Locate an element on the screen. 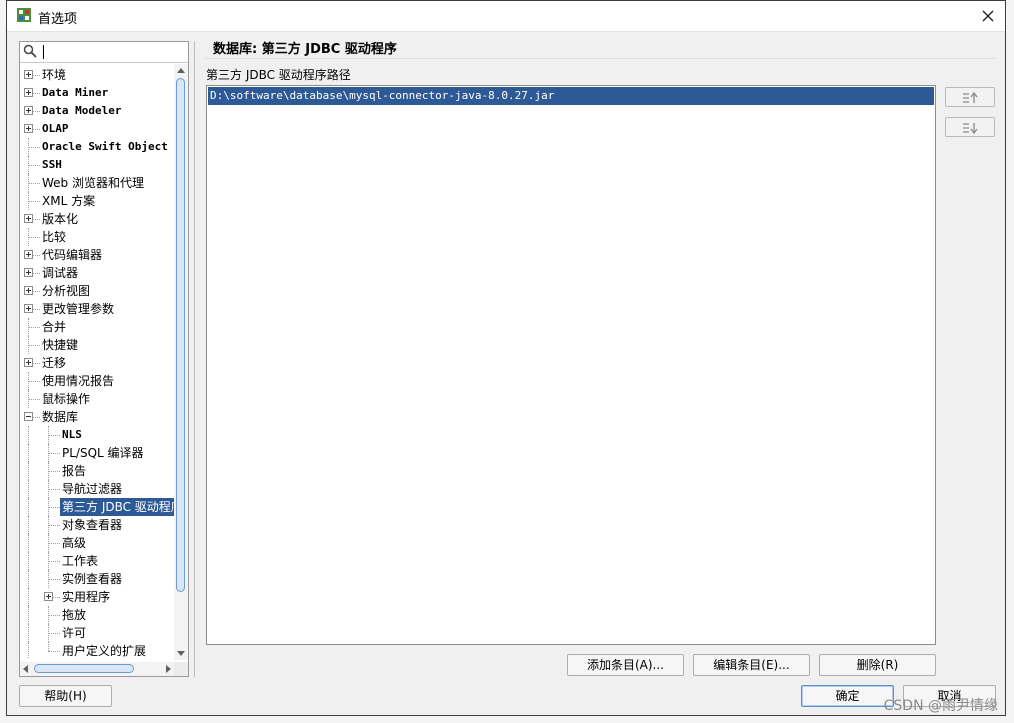  tree-item: 迁移 is located at coordinates (97, 363).